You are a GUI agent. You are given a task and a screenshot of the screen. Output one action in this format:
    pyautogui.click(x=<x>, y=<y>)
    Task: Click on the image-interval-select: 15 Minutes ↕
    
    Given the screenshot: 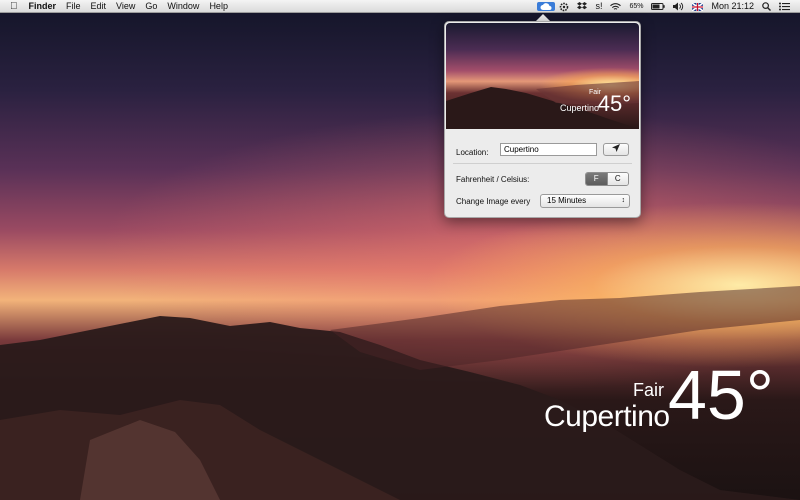 What is the action you would take?
    pyautogui.click(x=585, y=201)
    